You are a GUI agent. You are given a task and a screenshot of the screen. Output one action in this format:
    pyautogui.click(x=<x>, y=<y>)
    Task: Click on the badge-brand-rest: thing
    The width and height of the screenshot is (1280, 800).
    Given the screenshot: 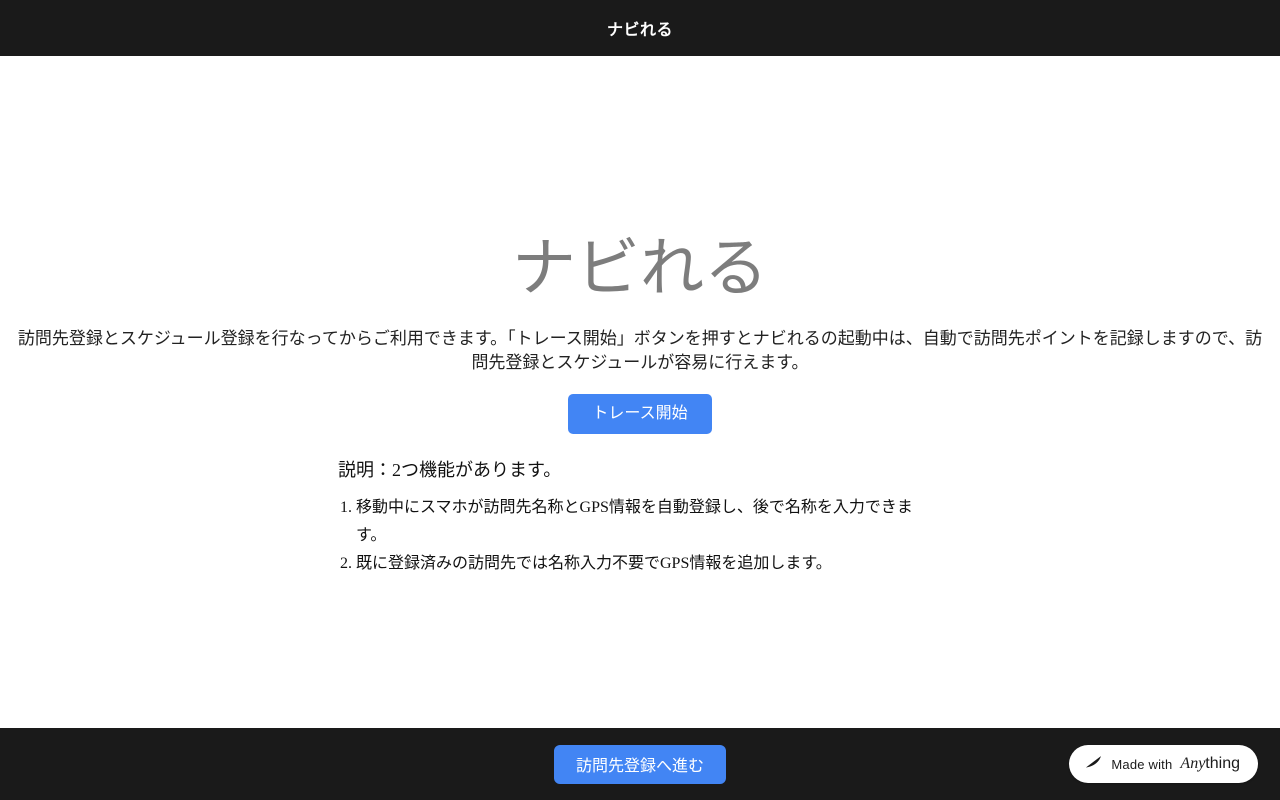 What is the action you would take?
    pyautogui.click(x=1222, y=763)
    